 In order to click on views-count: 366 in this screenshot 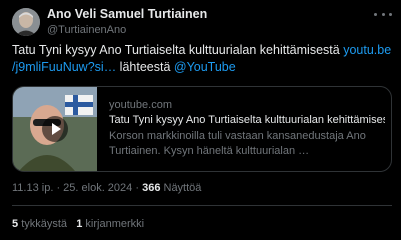, I will do `click(151, 188)`.